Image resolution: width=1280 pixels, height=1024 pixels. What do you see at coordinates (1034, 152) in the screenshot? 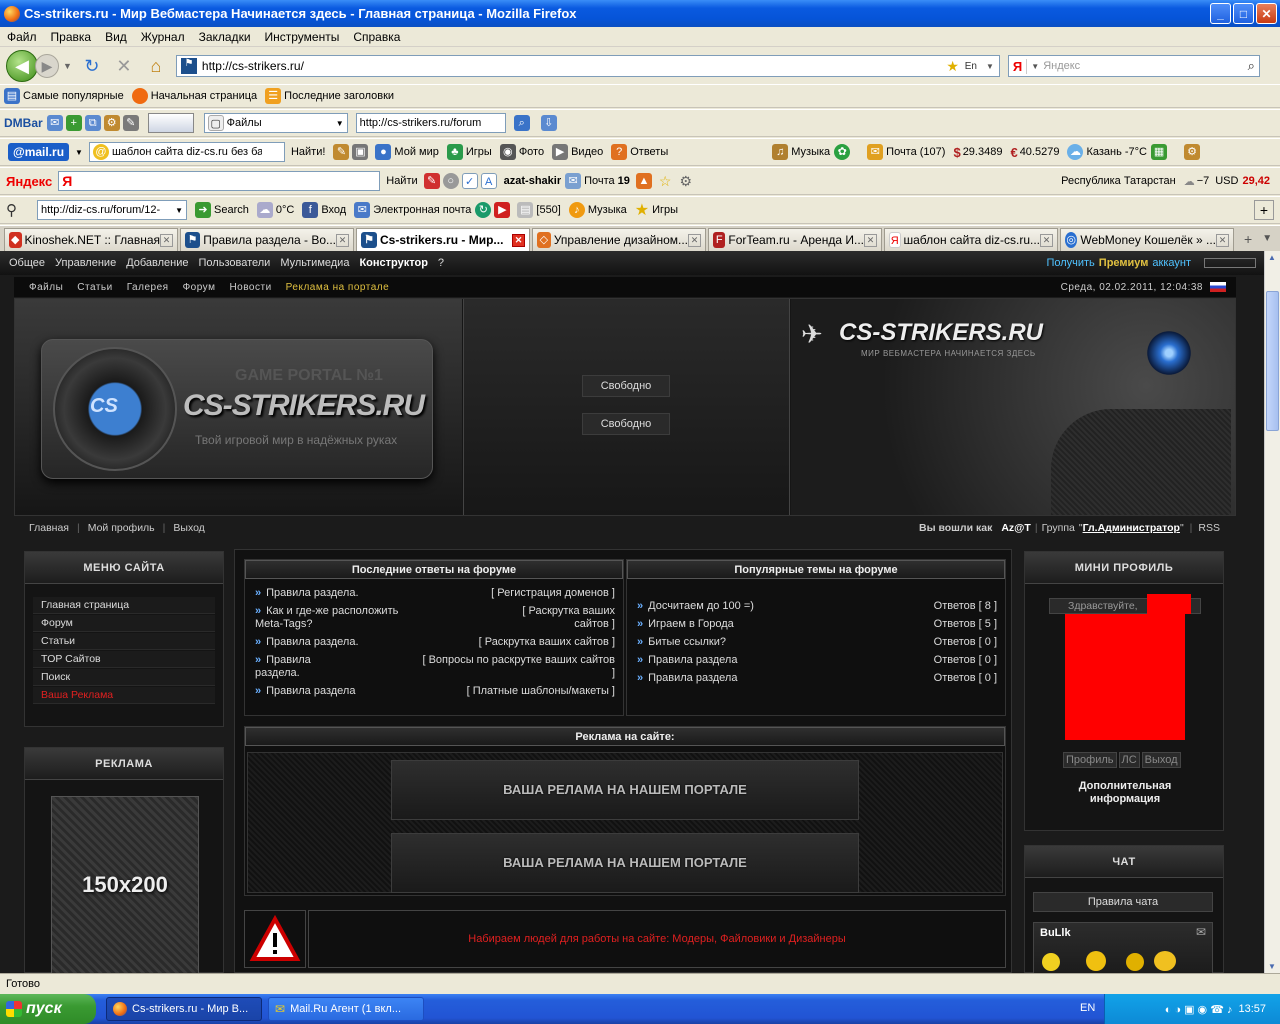
I see `eur-rate: €40.5279` at bounding box center [1034, 152].